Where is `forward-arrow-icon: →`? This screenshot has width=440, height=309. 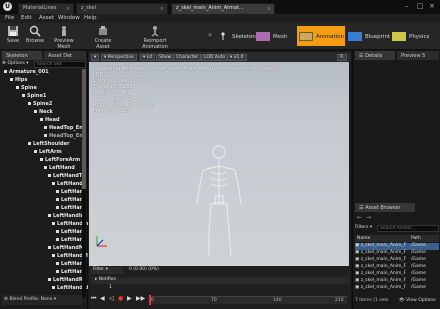 forward-arrow-icon: → is located at coordinates (368, 217).